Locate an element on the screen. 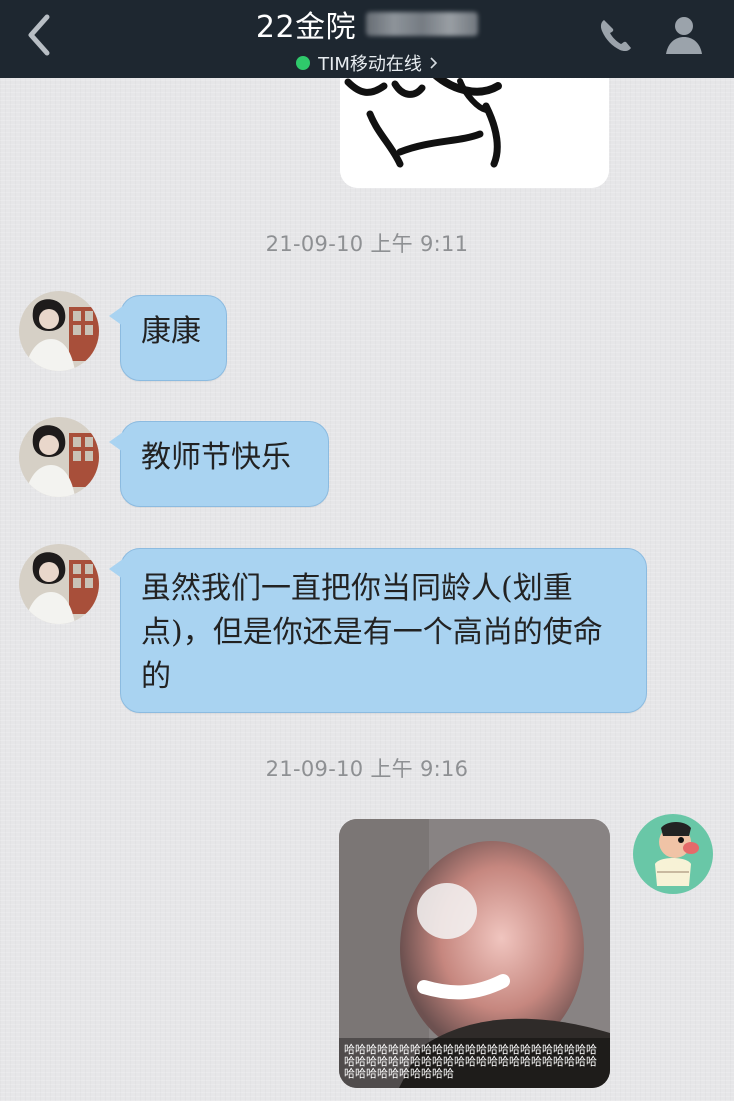 Image resolution: width=734 pixels, height=1101 pixels. profile-button is located at coordinates (684, 35).